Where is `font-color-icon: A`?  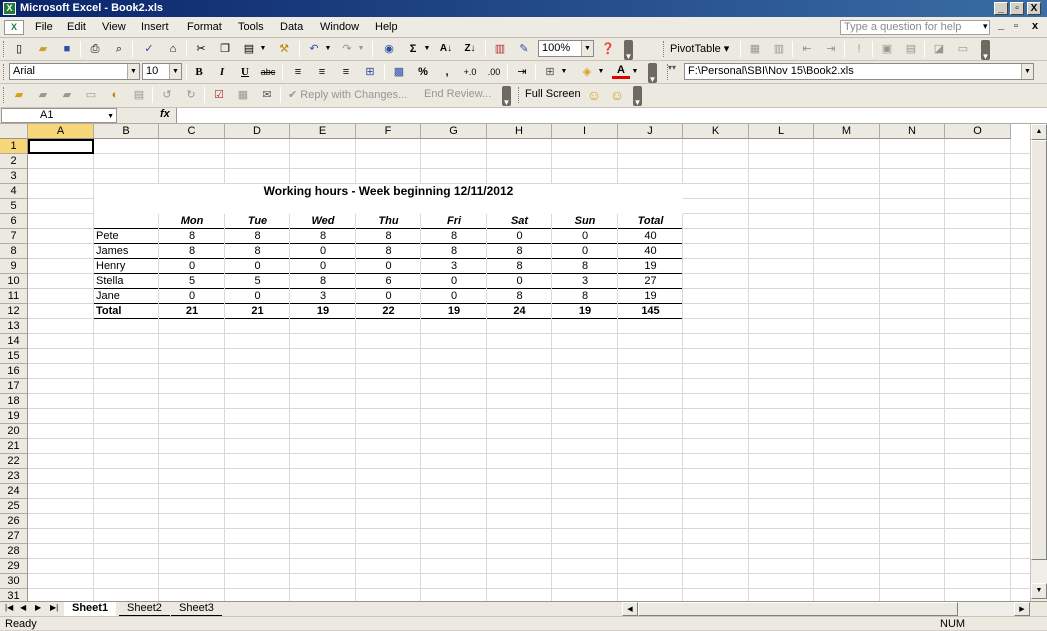 font-color-icon: A is located at coordinates (621, 71).